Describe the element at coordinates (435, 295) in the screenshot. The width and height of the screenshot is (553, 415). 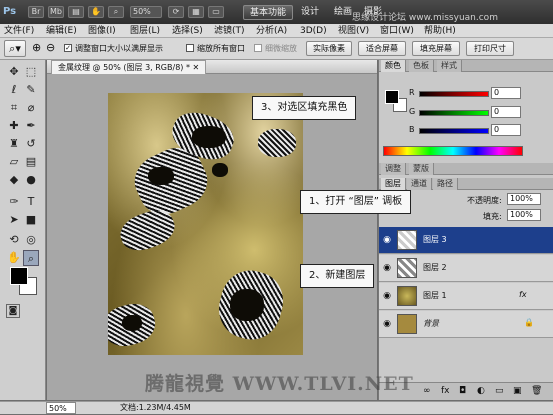
I see `layer-name: 图层 1` at that location.